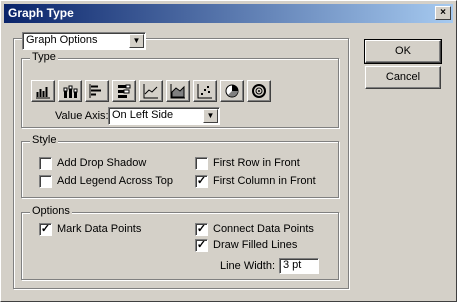  I want to click on scatter-graph-button, so click(205, 91).